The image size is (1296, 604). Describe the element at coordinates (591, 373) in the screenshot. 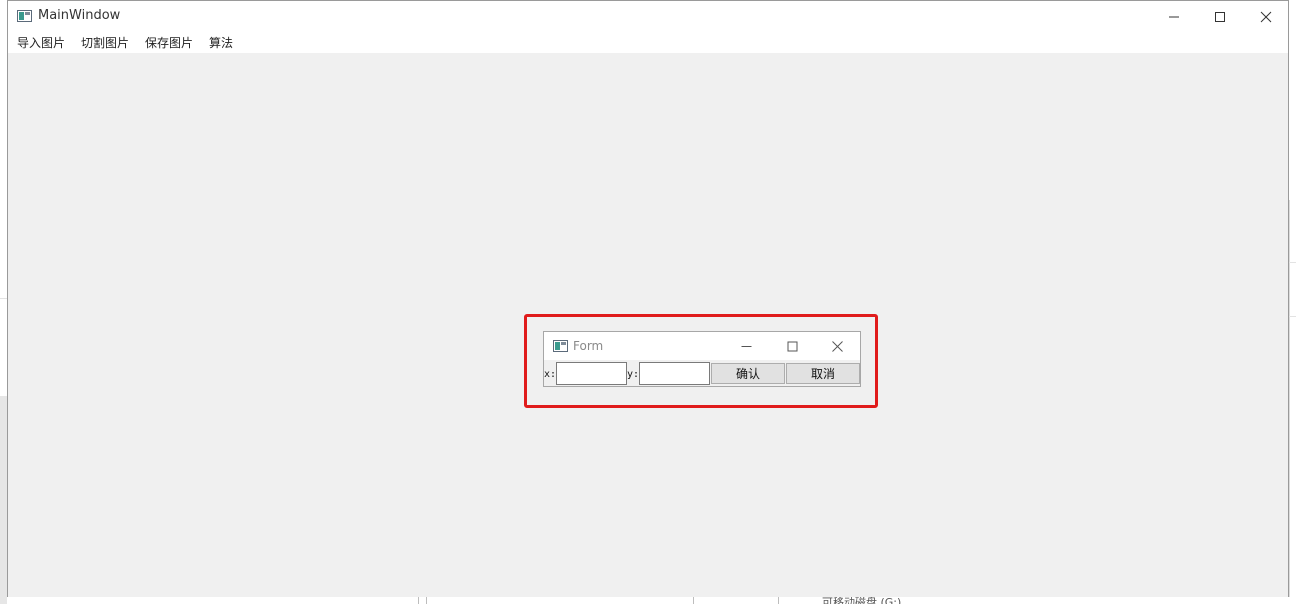

I see `x-input` at that location.